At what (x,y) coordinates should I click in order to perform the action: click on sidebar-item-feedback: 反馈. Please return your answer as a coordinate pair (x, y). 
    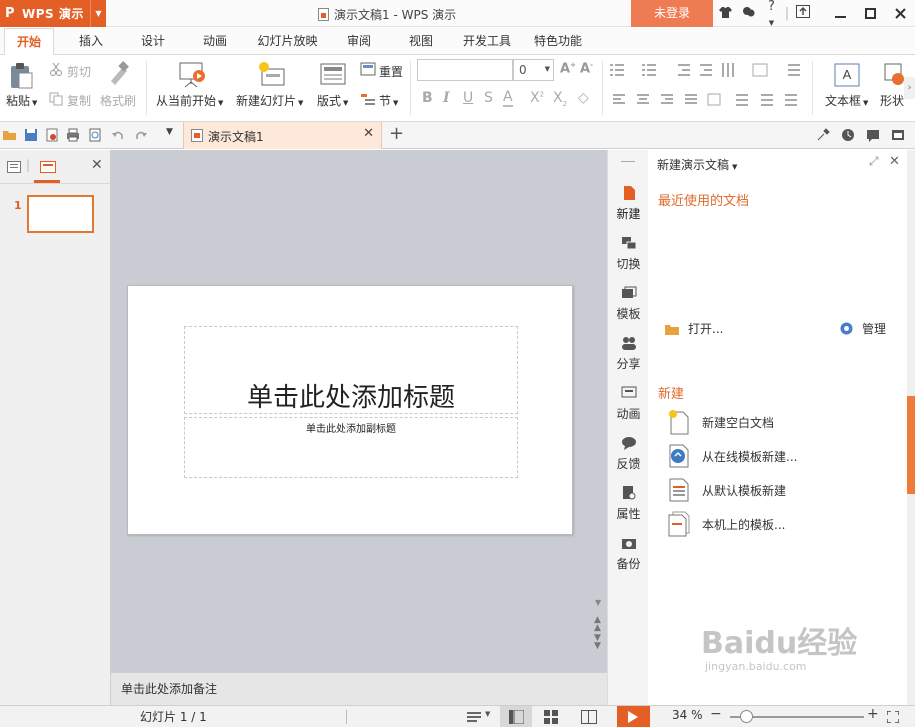
    Looking at the image, I should click on (628, 454).